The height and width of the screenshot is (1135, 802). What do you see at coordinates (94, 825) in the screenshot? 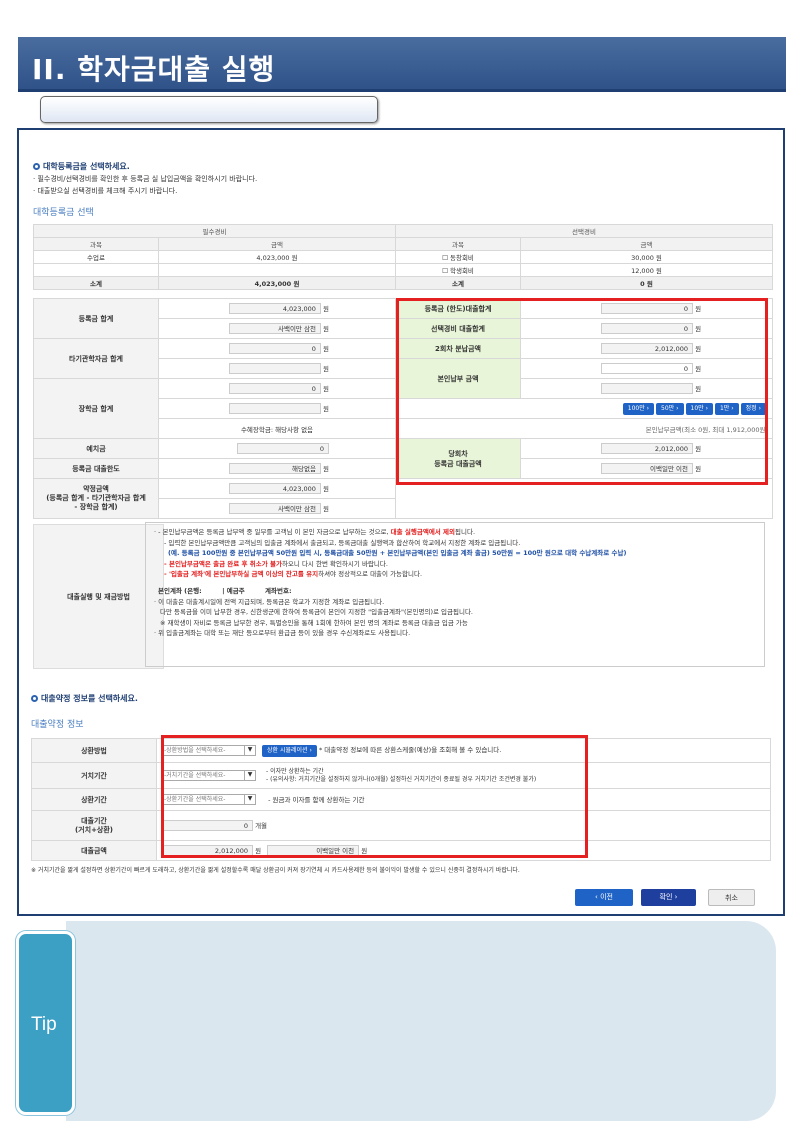
I see `loan-term-label: 대출기간 (거치+상환)` at bounding box center [94, 825].